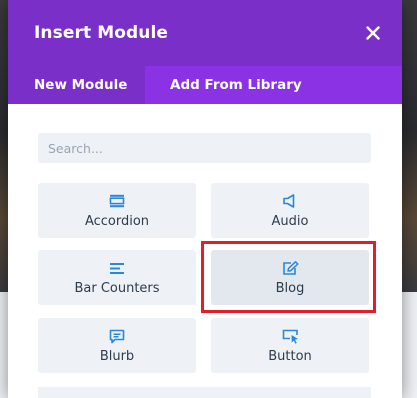  I want to click on module-label: Accordion, so click(117, 221).